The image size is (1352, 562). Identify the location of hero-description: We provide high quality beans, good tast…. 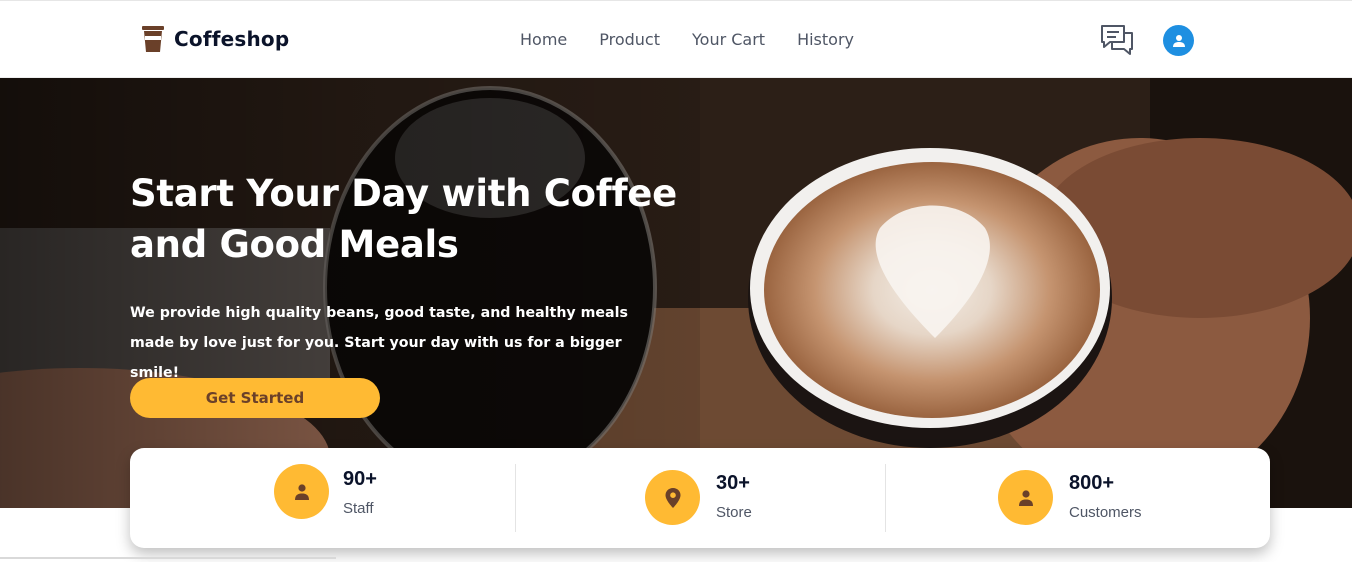
(379, 343).